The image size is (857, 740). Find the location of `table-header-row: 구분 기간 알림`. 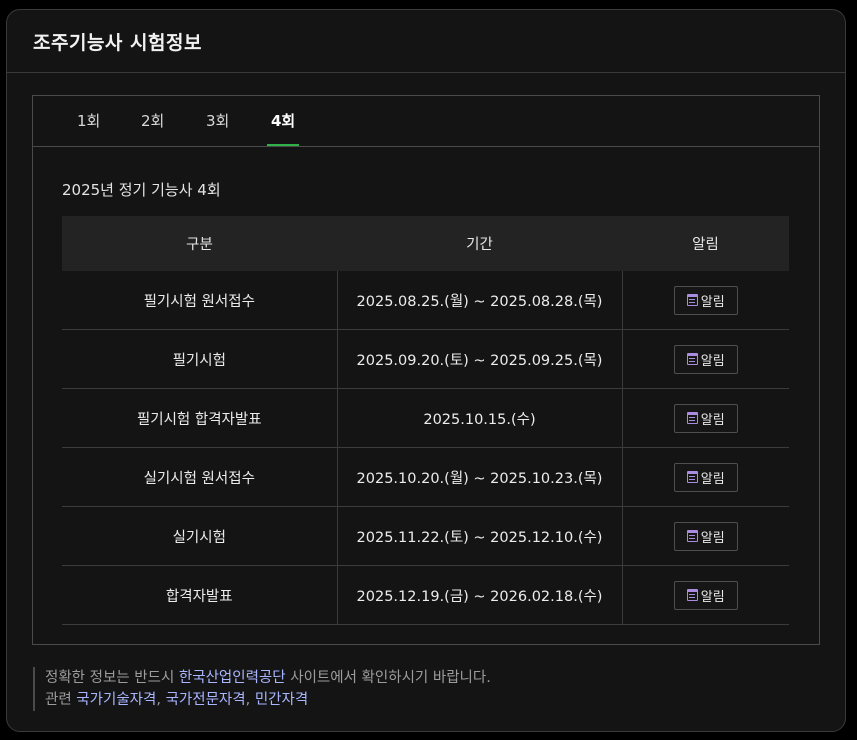

table-header-row: 구분 기간 알림 is located at coordinates (425, 243).